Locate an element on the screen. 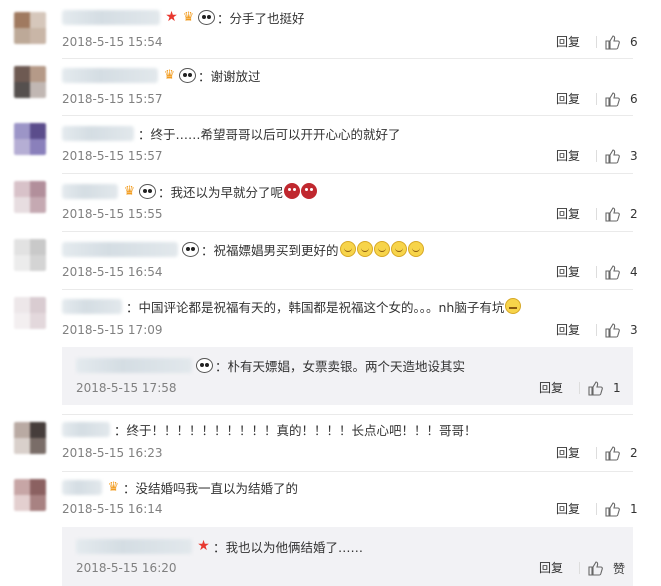  comment-time: 2018-5-15 16:54 is located at coordinates (112, 272).